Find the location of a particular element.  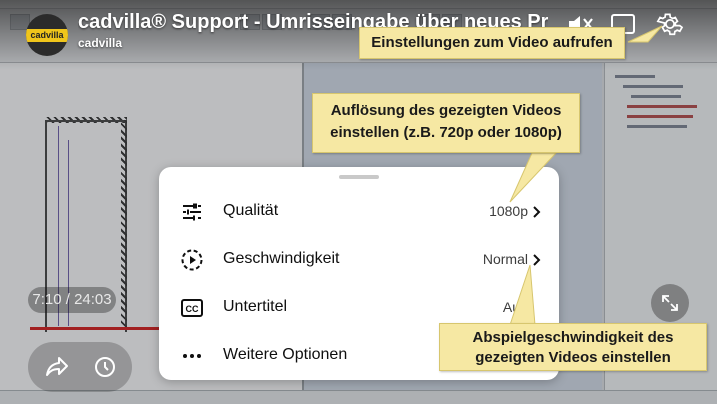

callout-settings: Einstellungen zum Video aufrufen is located at coordinates (492, 43).